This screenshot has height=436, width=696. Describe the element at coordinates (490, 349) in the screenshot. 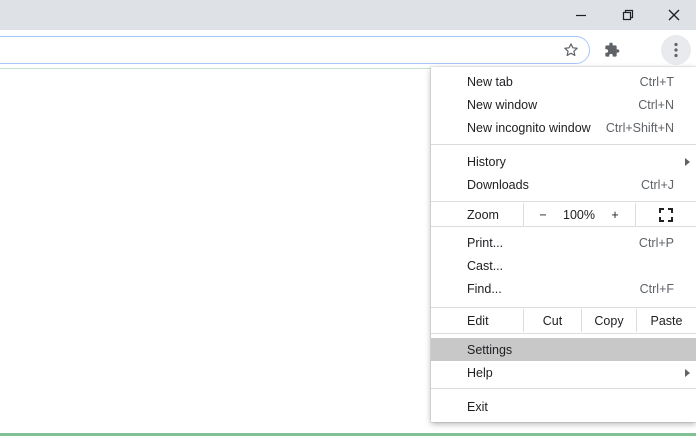

I see `menu-item-label: Settings` at that location.